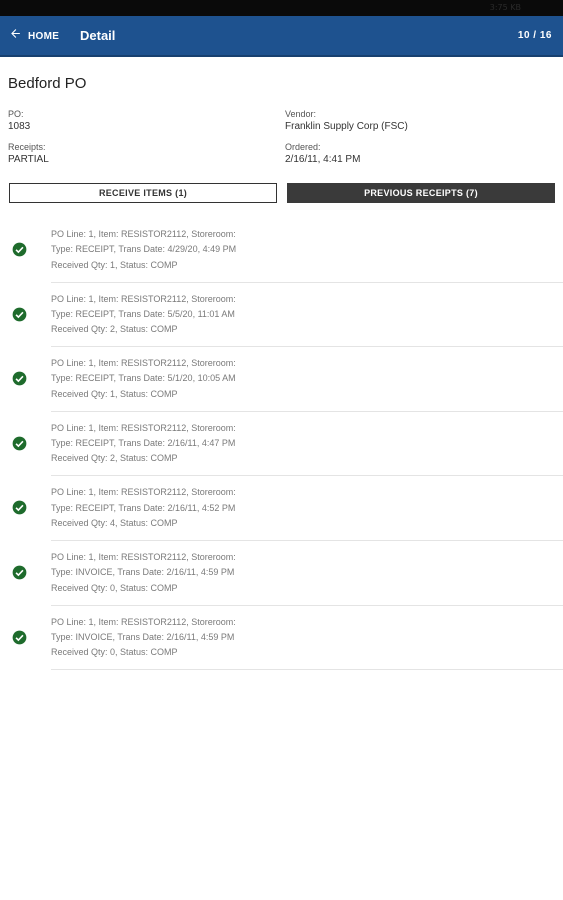  What do you see at coordinates (19, 126) in the screenshot?
I see `po-value: 1083` at bounding box center [19, 126].